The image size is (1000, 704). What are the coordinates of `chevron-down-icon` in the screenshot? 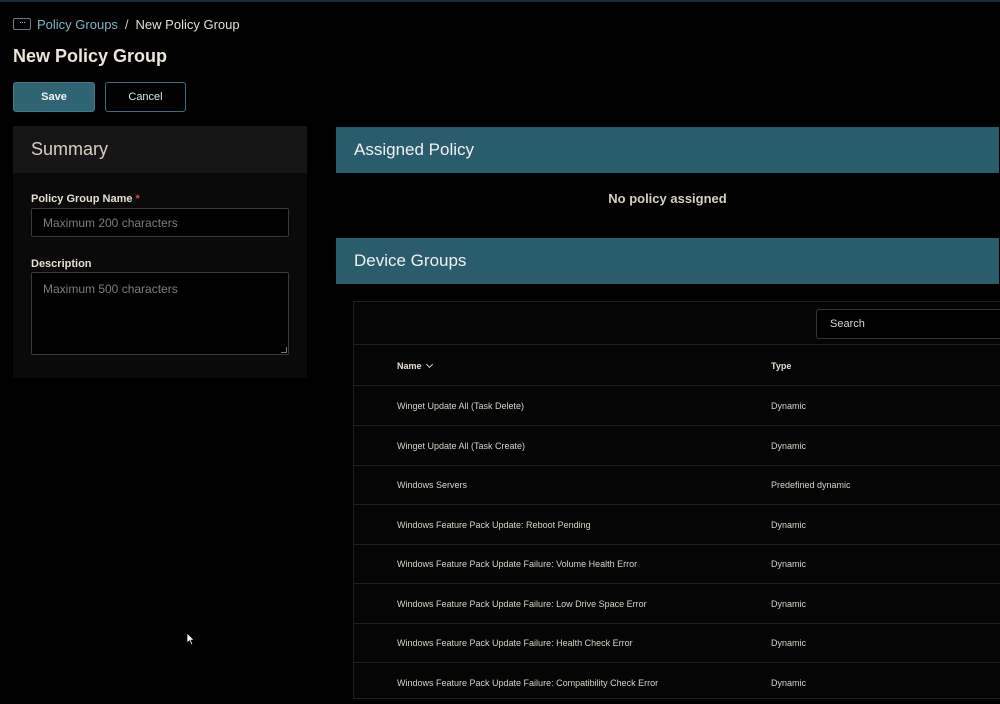 It's located at (429, 364).